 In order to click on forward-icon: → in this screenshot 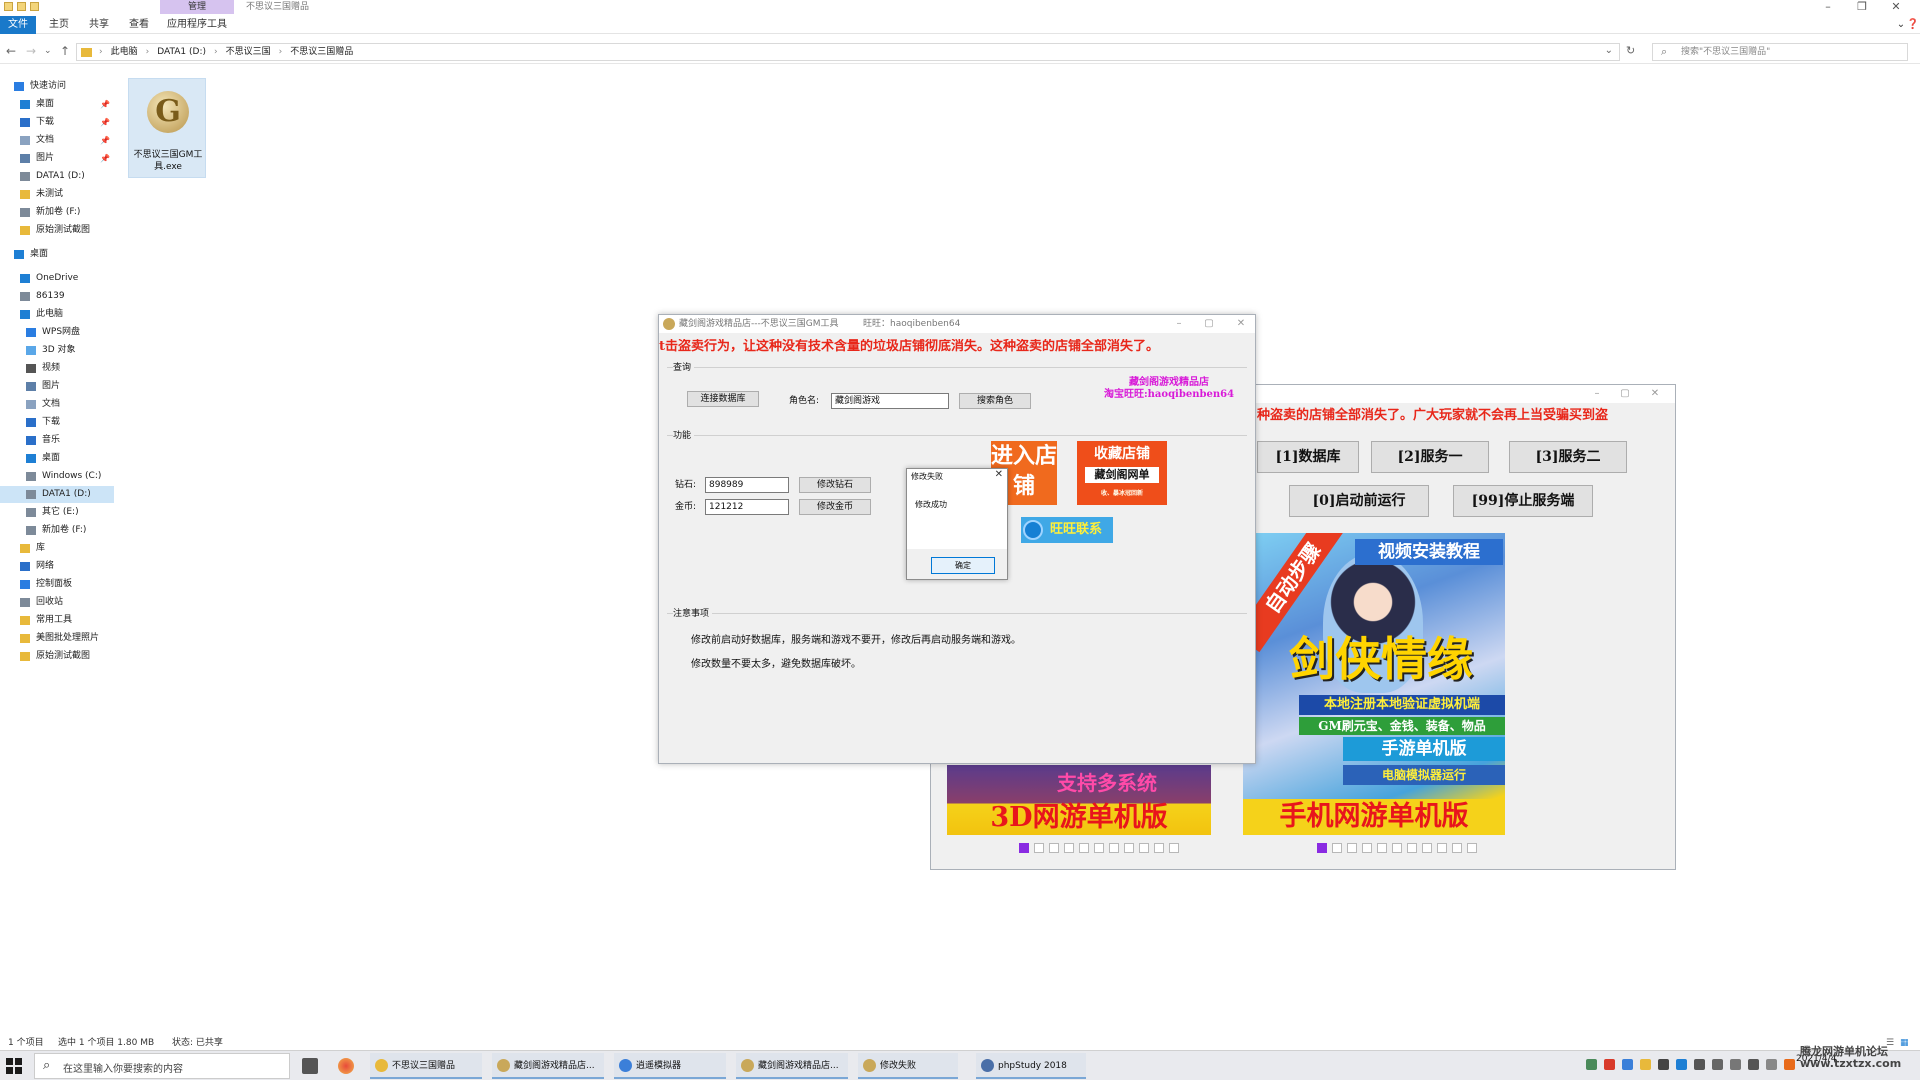, I will do `click(31, 51)`.